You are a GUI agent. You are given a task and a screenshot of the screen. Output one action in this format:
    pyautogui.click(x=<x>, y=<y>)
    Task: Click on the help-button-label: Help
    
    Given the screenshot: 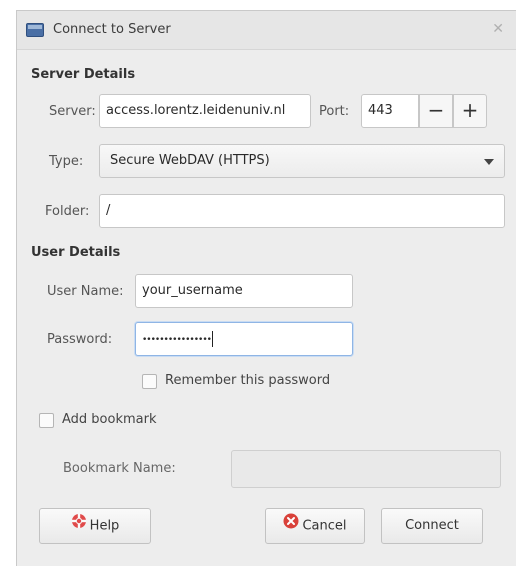 What is the action you would take?
    pyautogui.click(x=104, y=526)
    